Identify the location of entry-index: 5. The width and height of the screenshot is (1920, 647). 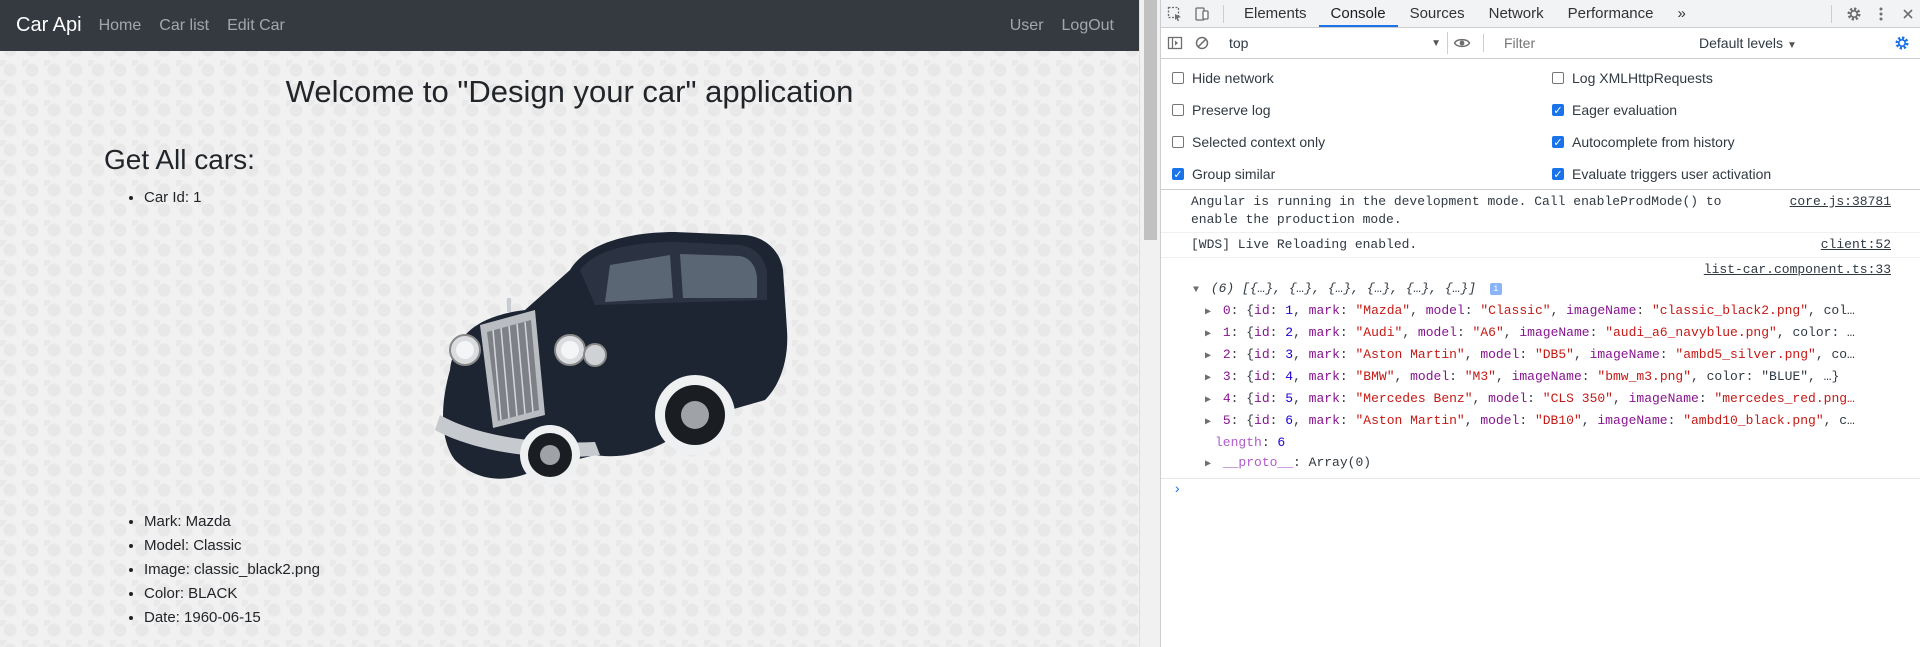
(1226, 420).